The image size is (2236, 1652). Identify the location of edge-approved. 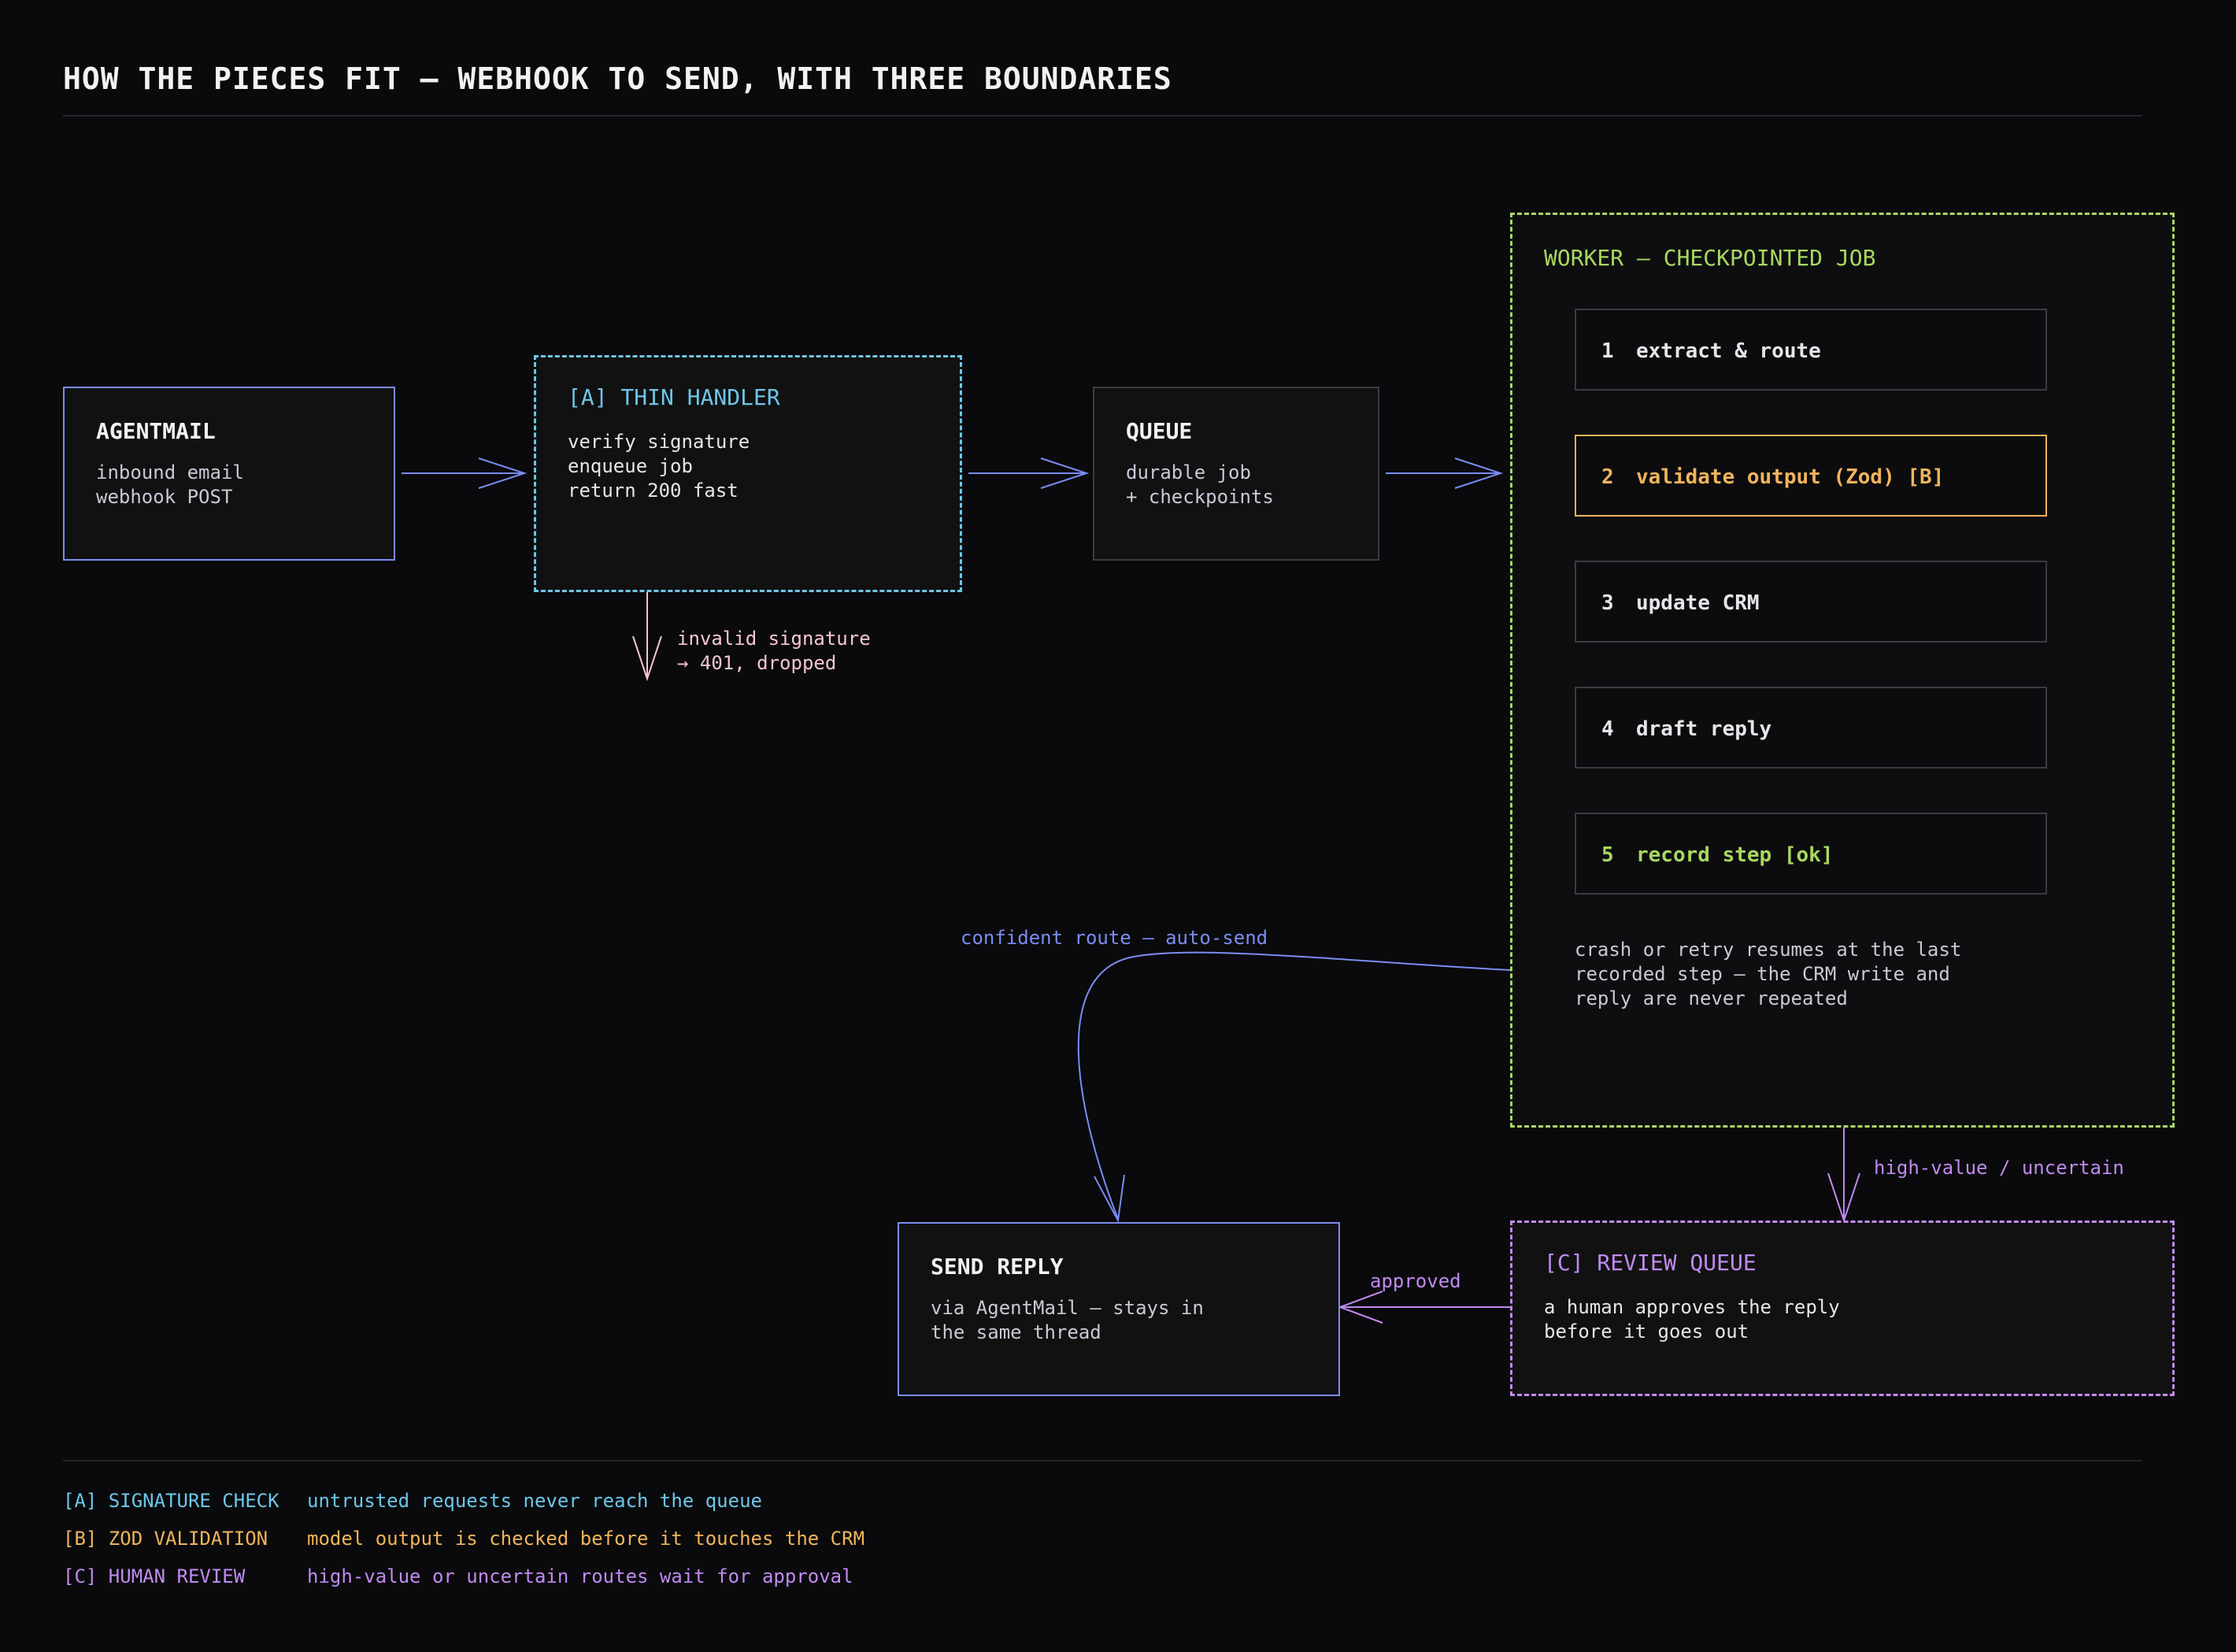
(1424, 1307).